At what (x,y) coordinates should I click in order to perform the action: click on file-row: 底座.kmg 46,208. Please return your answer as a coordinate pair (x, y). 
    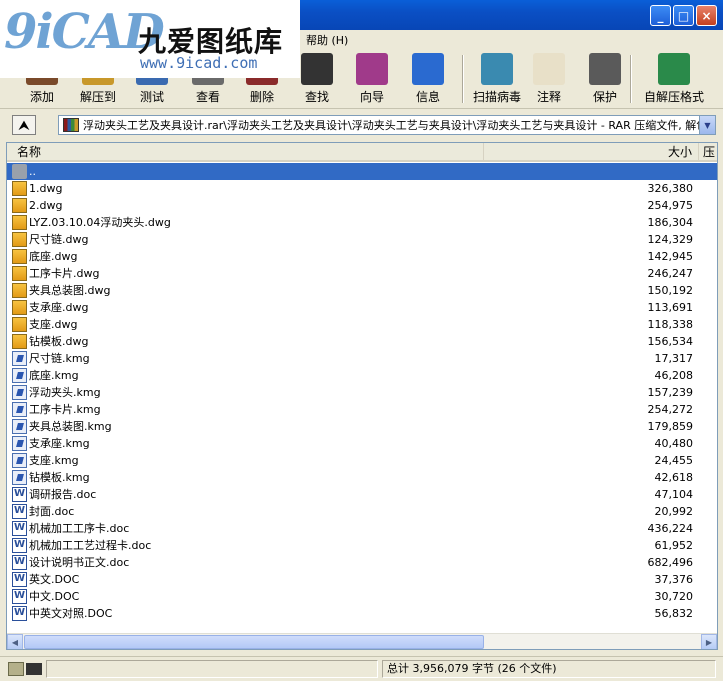
    Looking at the image, I should click on (362, 375).